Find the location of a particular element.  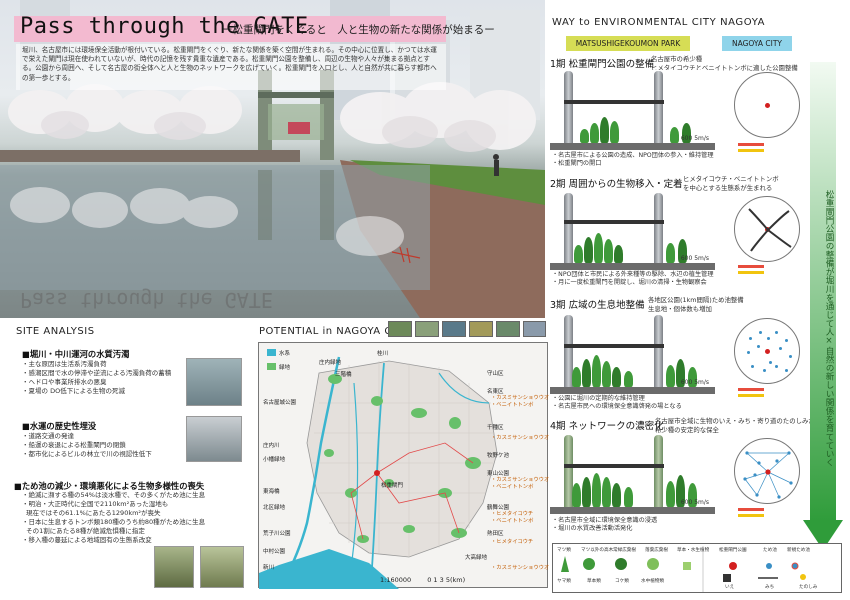

phase-3-caption: 各地区公園(1km間隔)ため池整備 生息地・個体数も増加 is located at coordinates (696, 304).